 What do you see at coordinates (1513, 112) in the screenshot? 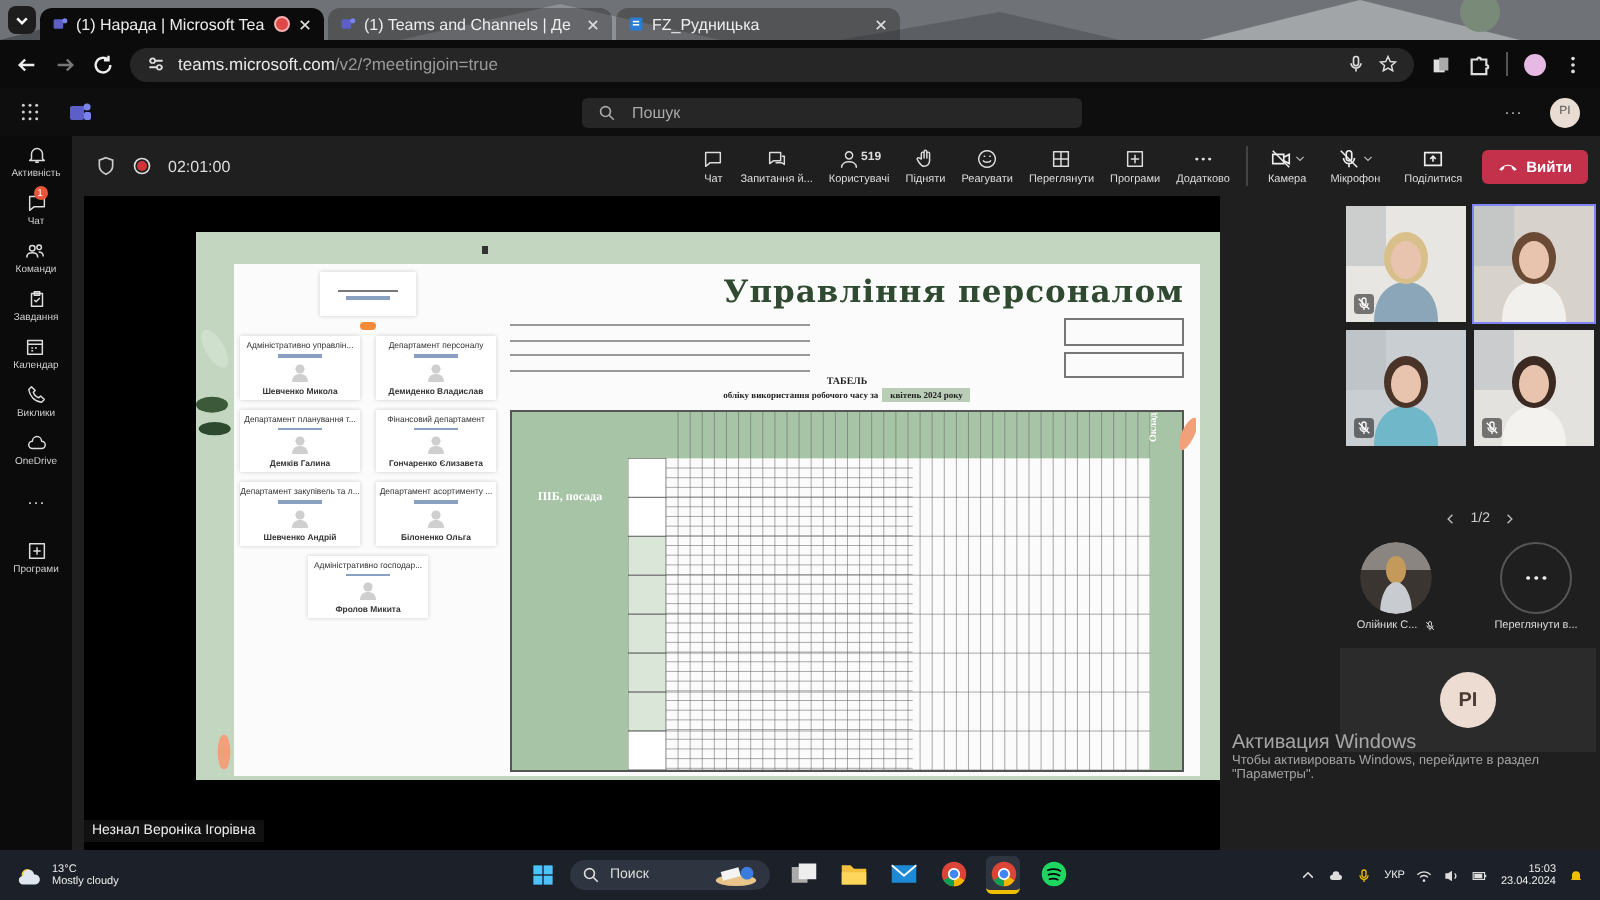
I see `more-button: ···` at bounding box center [1513, 112].